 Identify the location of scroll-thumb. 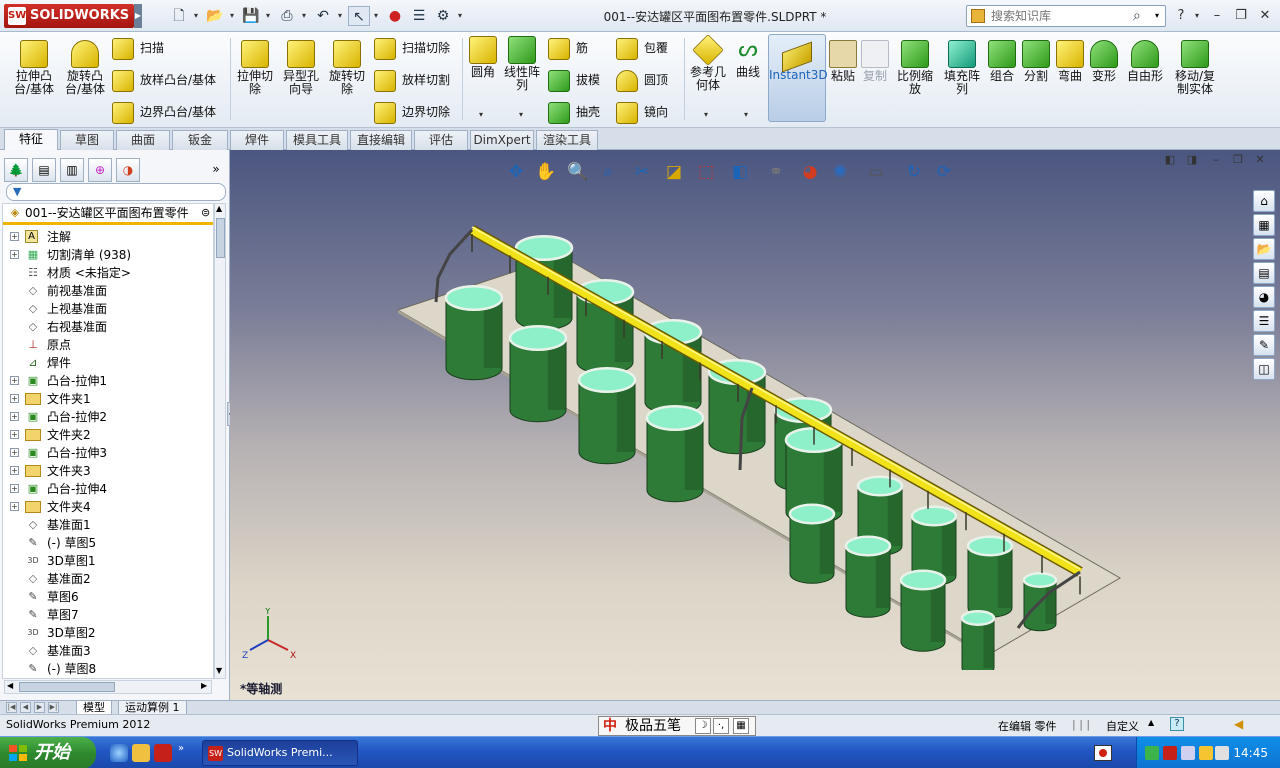
(220, 238).